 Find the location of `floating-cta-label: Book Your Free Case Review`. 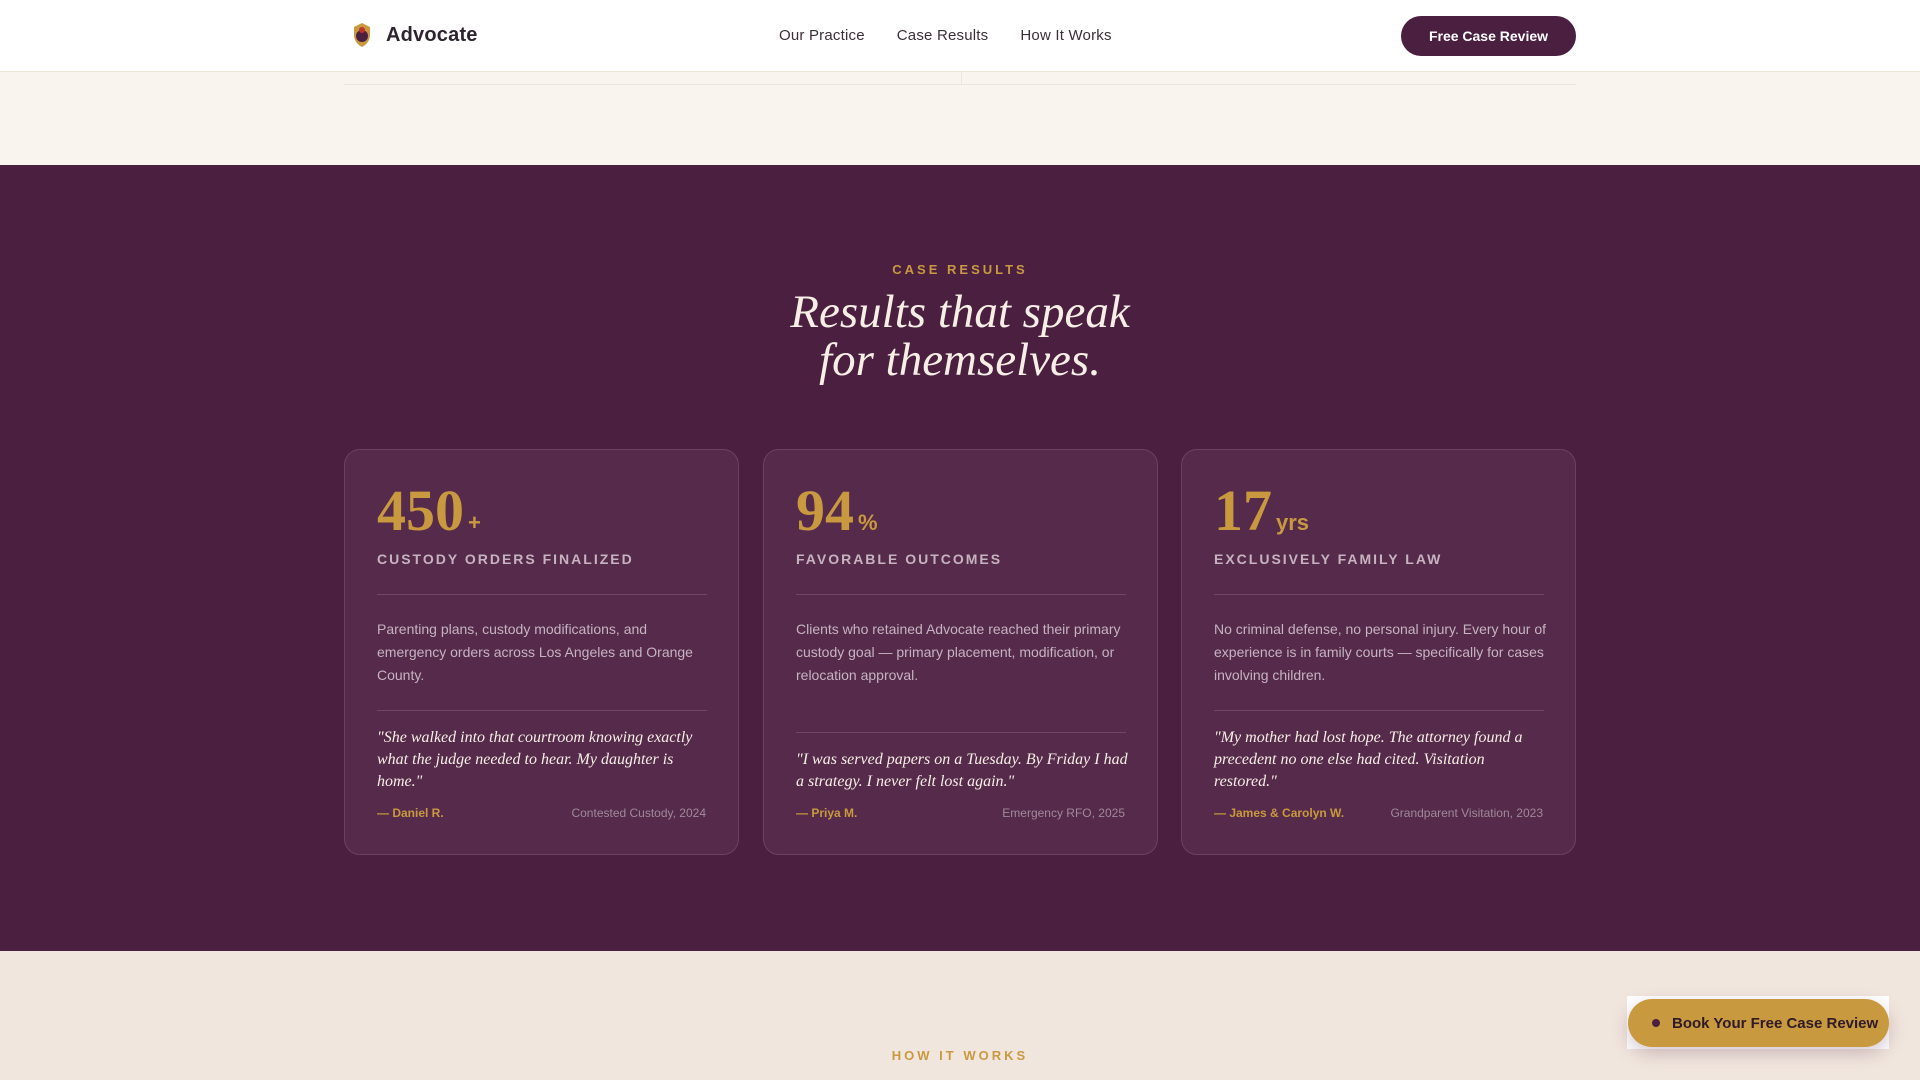

floating-cta-label: Book Your Free Case Review is located at coordinates (1775, 1023).